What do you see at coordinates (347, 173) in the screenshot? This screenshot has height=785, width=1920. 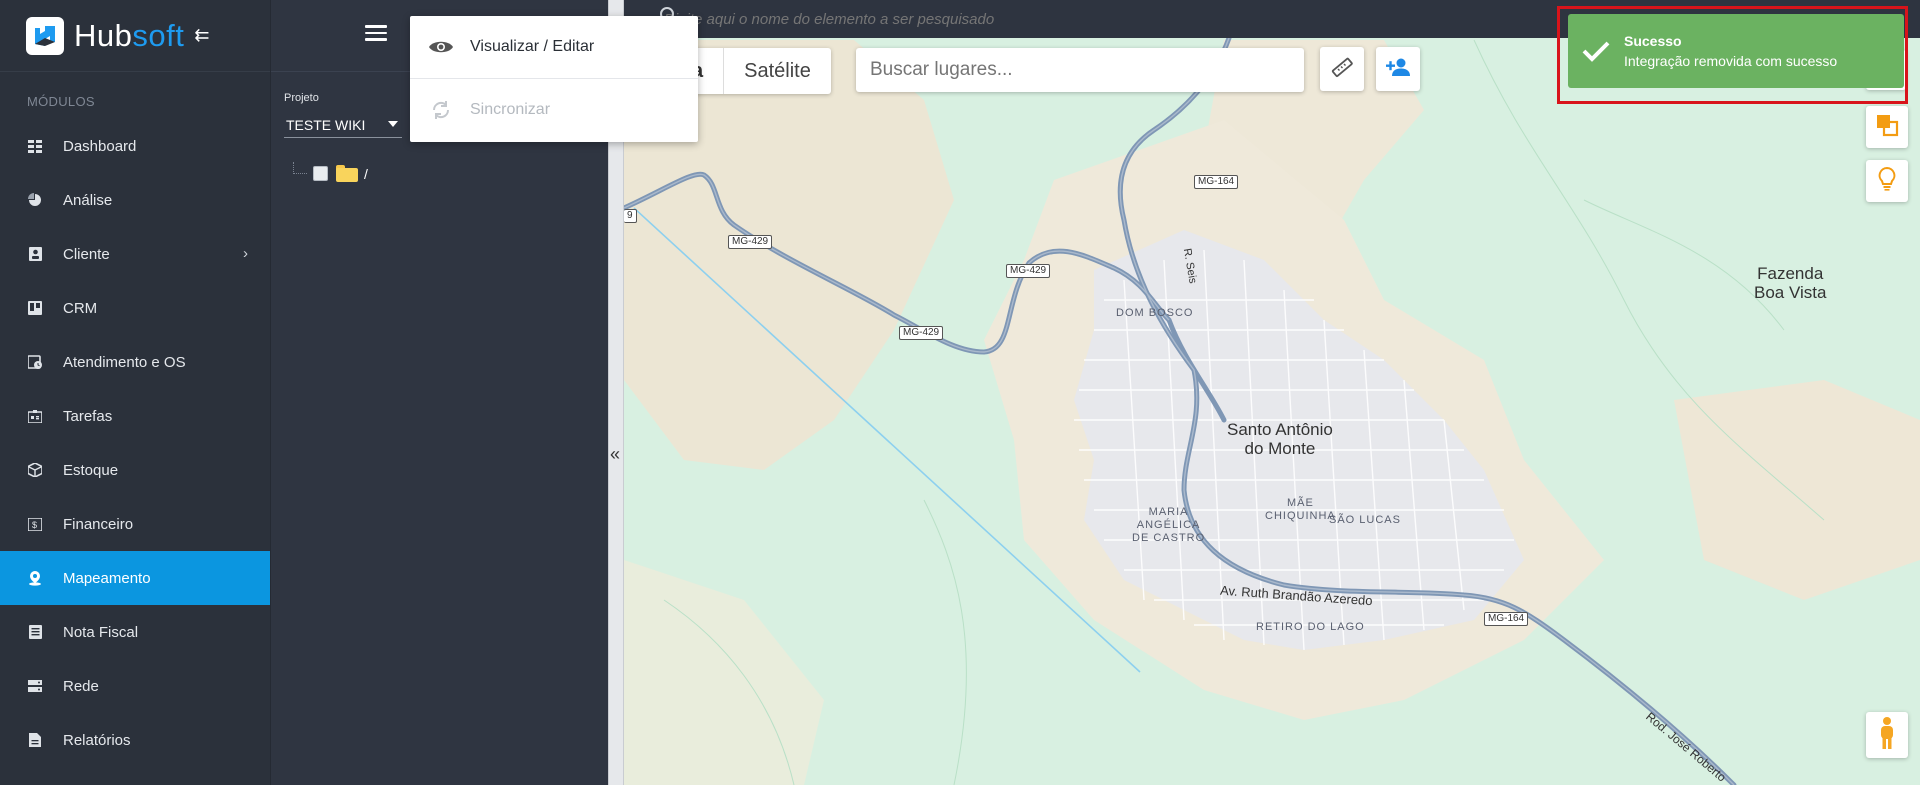 I see `folder-icon` at bounding box center [347, 173].